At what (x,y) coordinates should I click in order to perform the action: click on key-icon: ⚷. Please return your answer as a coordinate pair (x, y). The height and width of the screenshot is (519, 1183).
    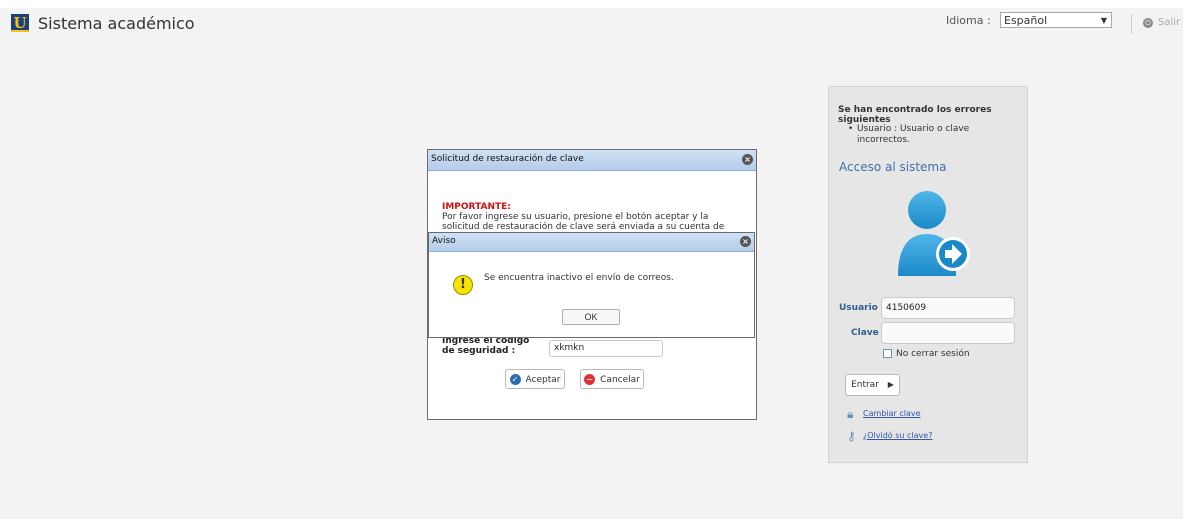
    Looking at the image, I should click on (851, 436).